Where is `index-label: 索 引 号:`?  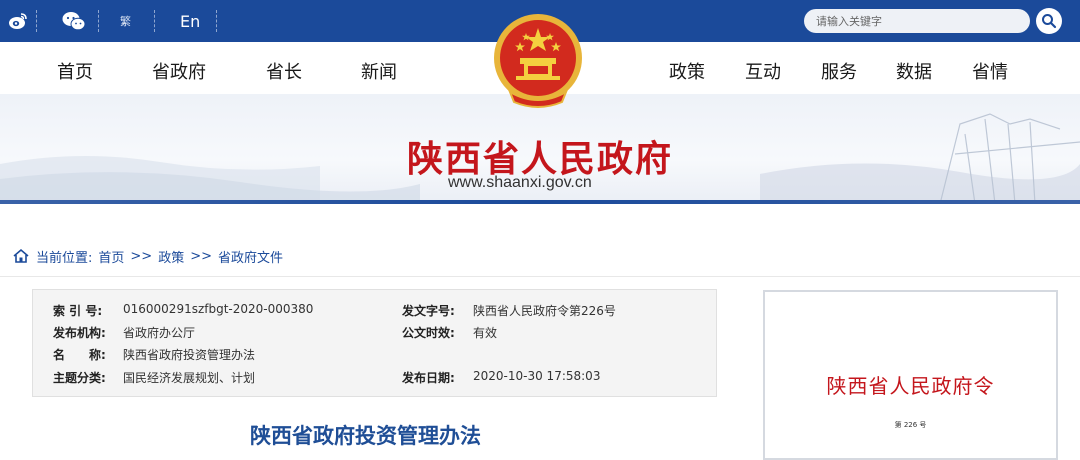
index-label: 索 引 号: is located at coordinates (78, 311).